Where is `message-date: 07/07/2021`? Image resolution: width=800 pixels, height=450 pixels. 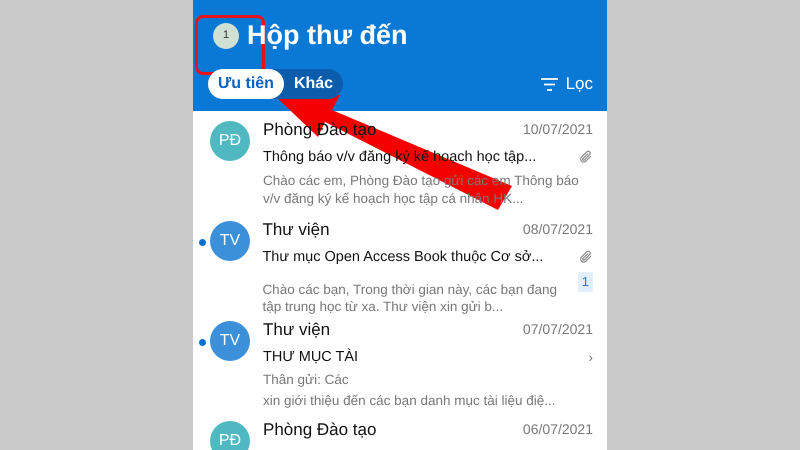 message-date: 07/07/2021 is located at coordinates (557, 330).